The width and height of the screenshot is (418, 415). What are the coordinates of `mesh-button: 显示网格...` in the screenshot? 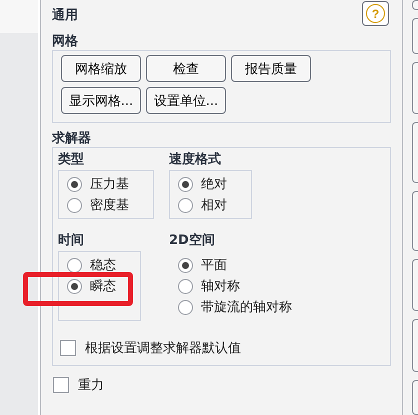 It's located at (101, 100).